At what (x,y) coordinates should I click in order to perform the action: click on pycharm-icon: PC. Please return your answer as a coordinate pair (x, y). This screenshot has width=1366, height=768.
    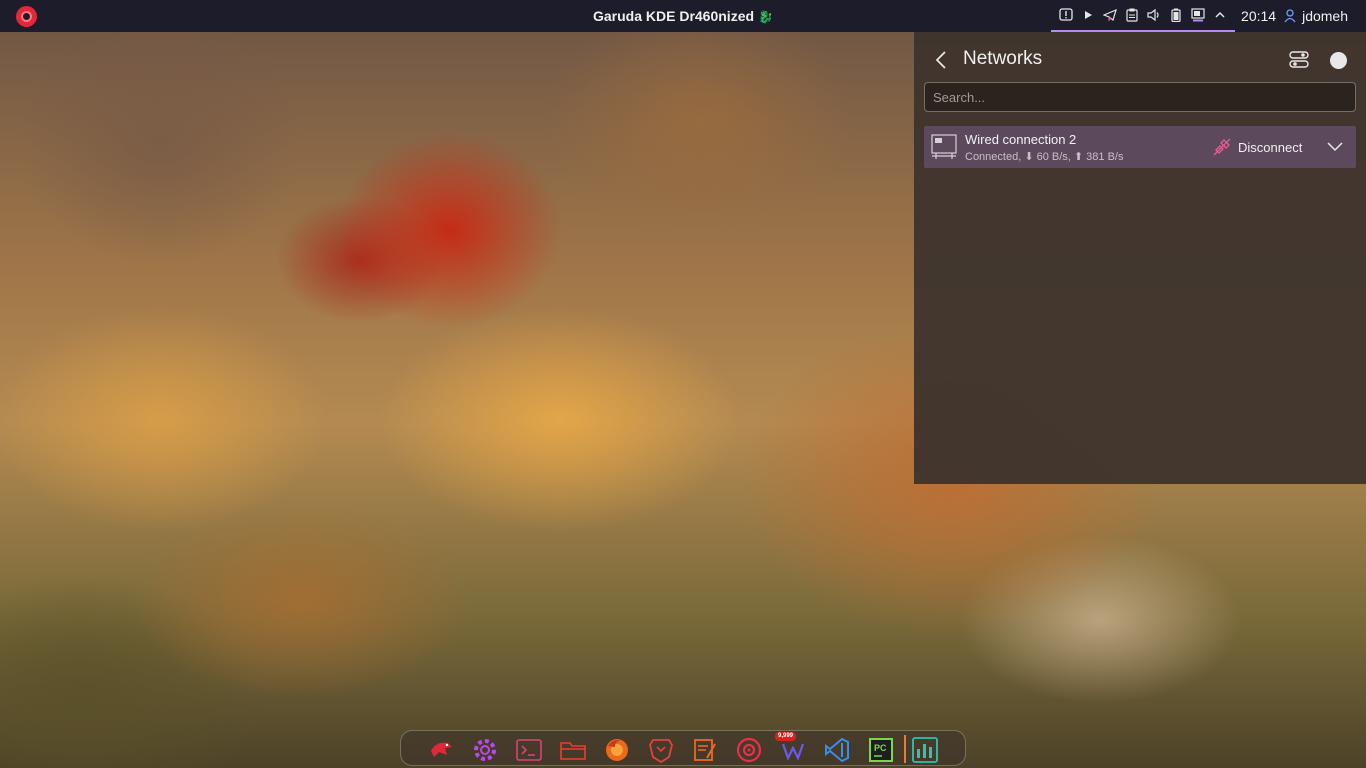
    Looking at the image, I should click on (881, 750).